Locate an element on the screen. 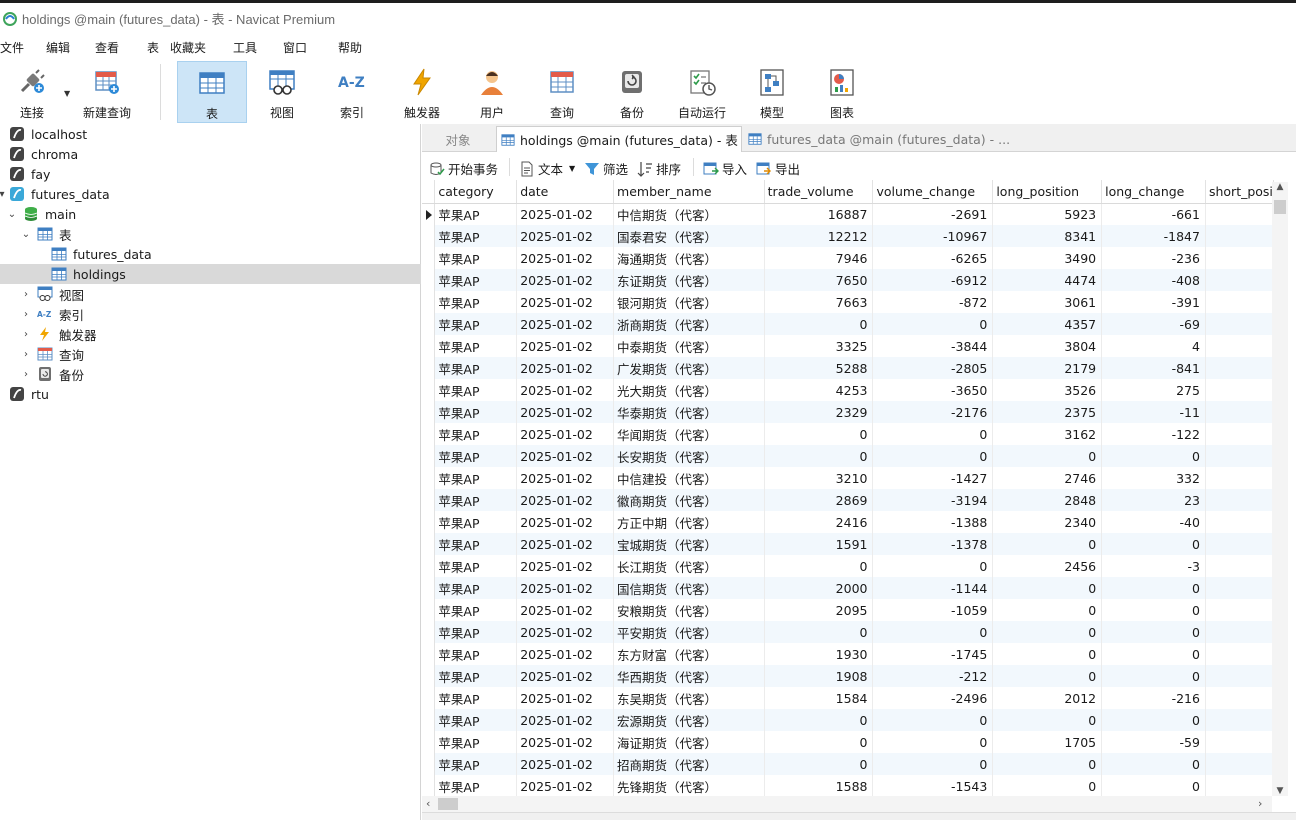  column-header-volume-change: volume_change is located at coordinates (933, 192).